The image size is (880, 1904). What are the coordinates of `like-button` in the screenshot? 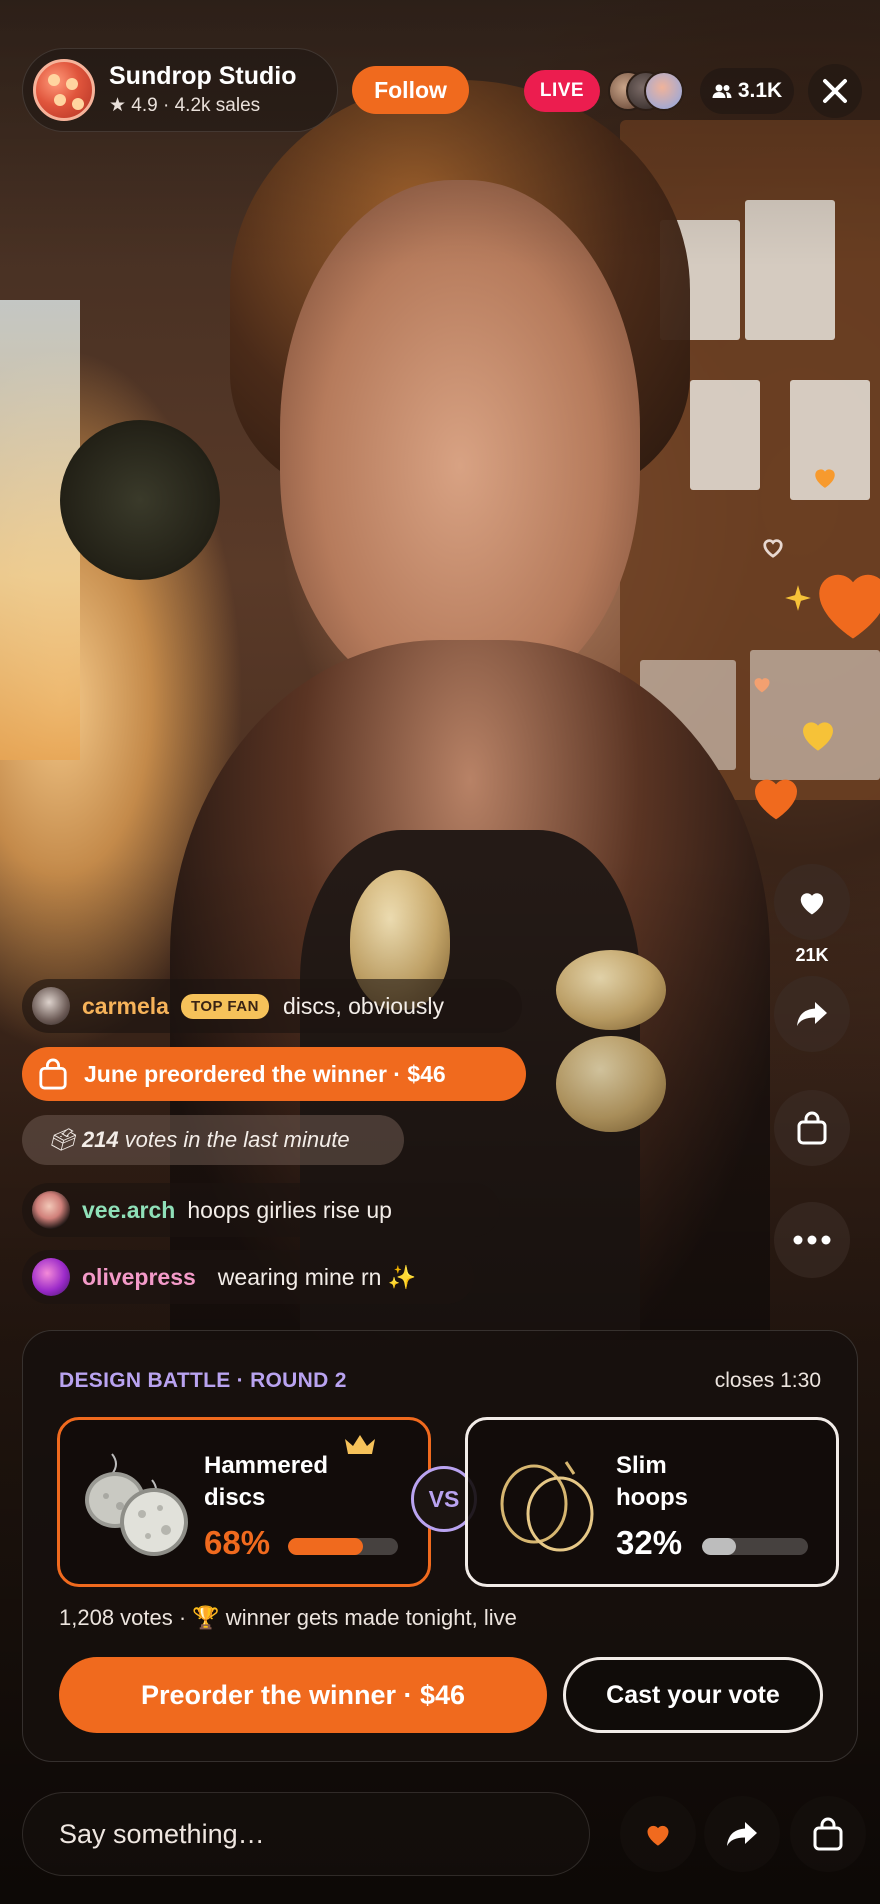 It's located at (812, 902).